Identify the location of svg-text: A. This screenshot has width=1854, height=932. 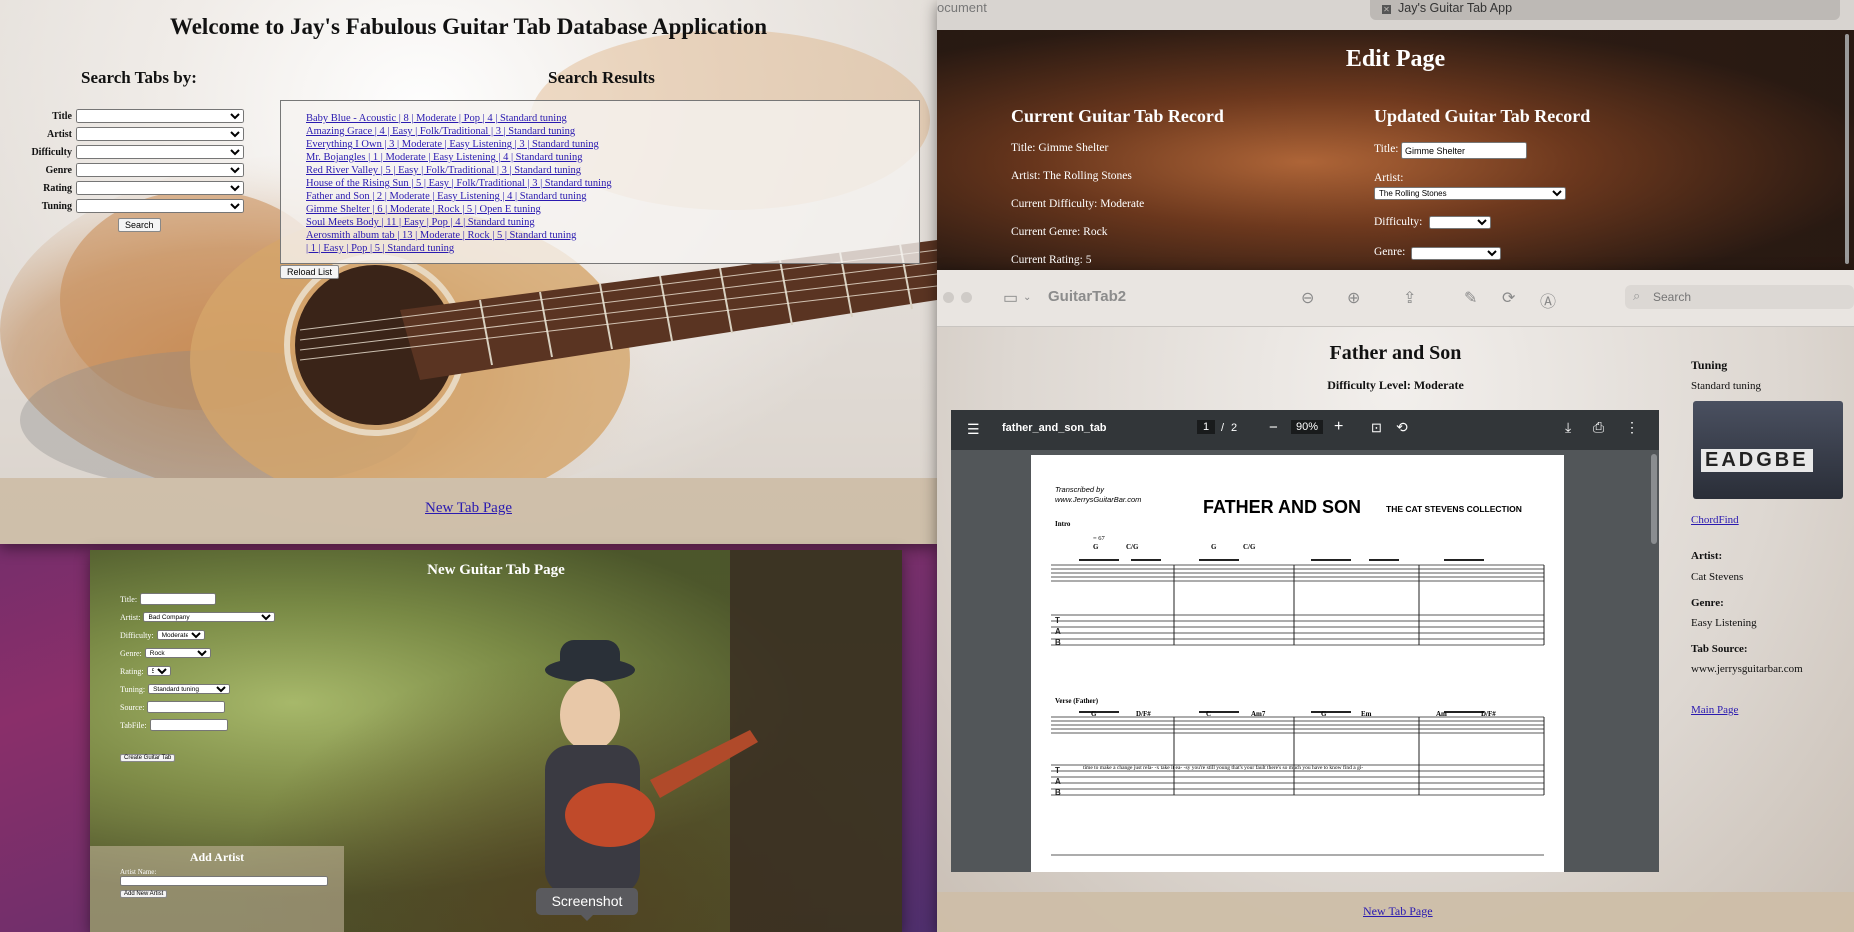
(1058, 631).